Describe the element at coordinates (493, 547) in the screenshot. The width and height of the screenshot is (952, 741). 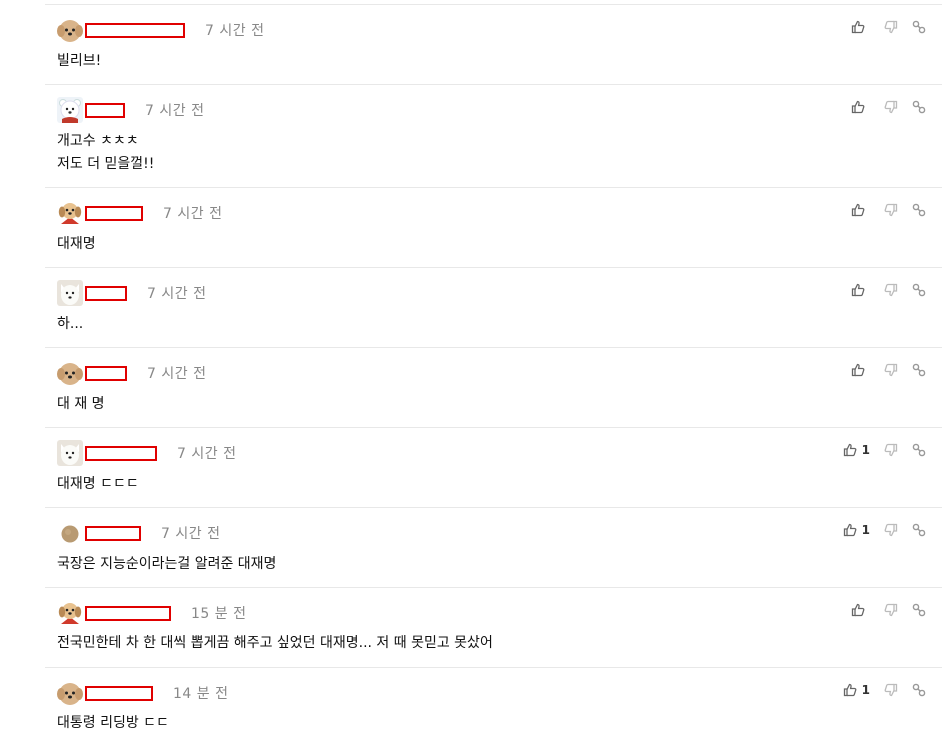
I see `comment-item: 7 시간 전 국장은 지능순이라는걸 알려준 대재명 1` at that location.